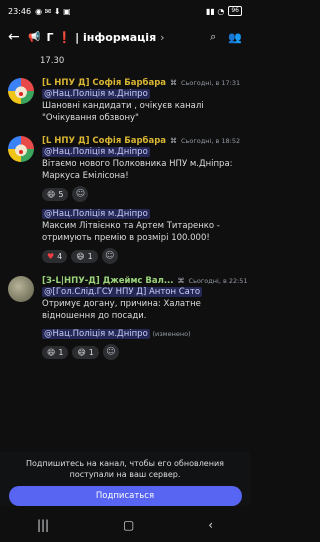  Describe the element at coordinates (122, 292) in the screenshot. I see `mention: @[Гол.Слід.ГСУ НПУ Д] Антон Сато` at that location.